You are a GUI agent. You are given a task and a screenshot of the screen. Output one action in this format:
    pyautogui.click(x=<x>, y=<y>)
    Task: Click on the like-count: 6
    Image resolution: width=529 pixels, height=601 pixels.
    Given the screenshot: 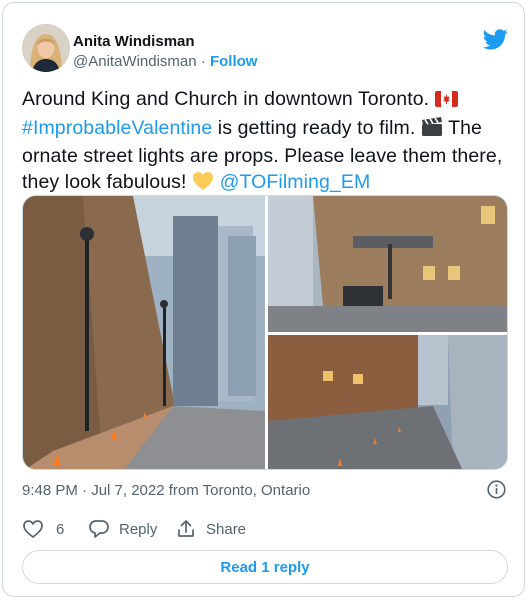 What is the action you would take?
    pyautogui.click(x=60, y=529)
    